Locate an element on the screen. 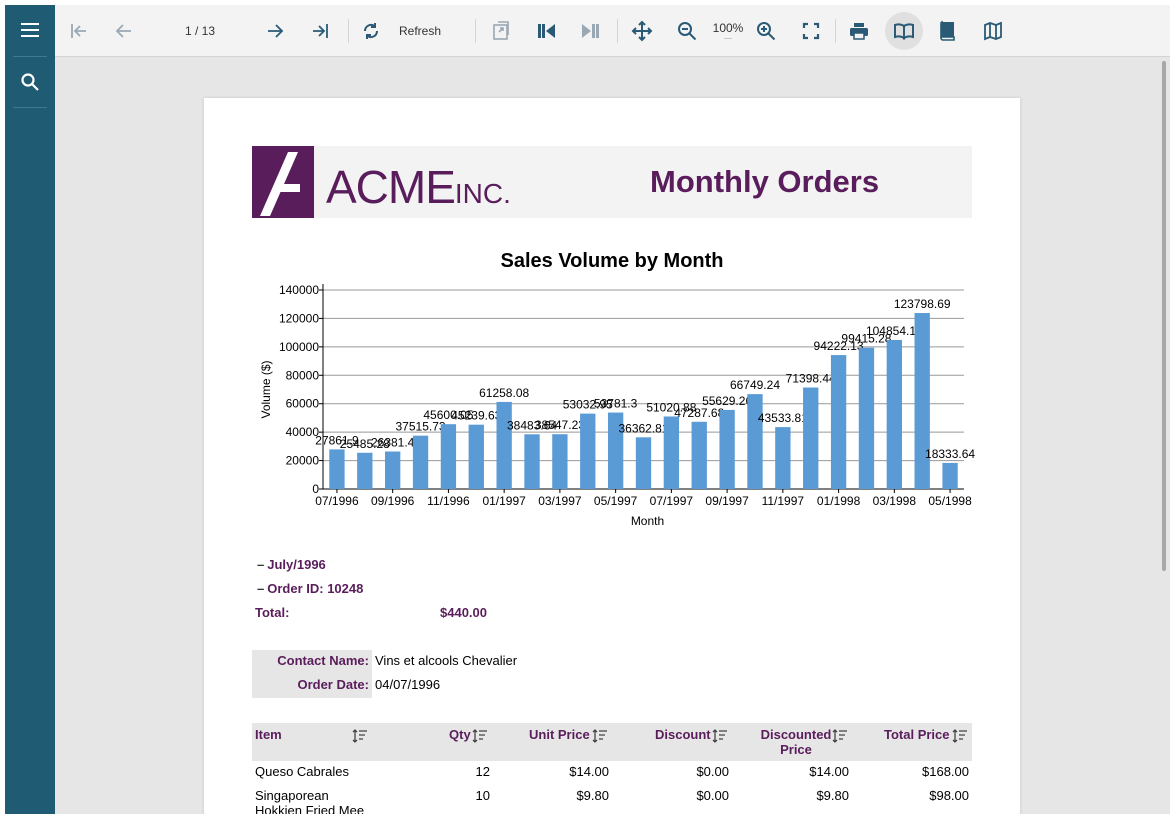  report-title: Monthly Orders is located at coordinates (765, 181).